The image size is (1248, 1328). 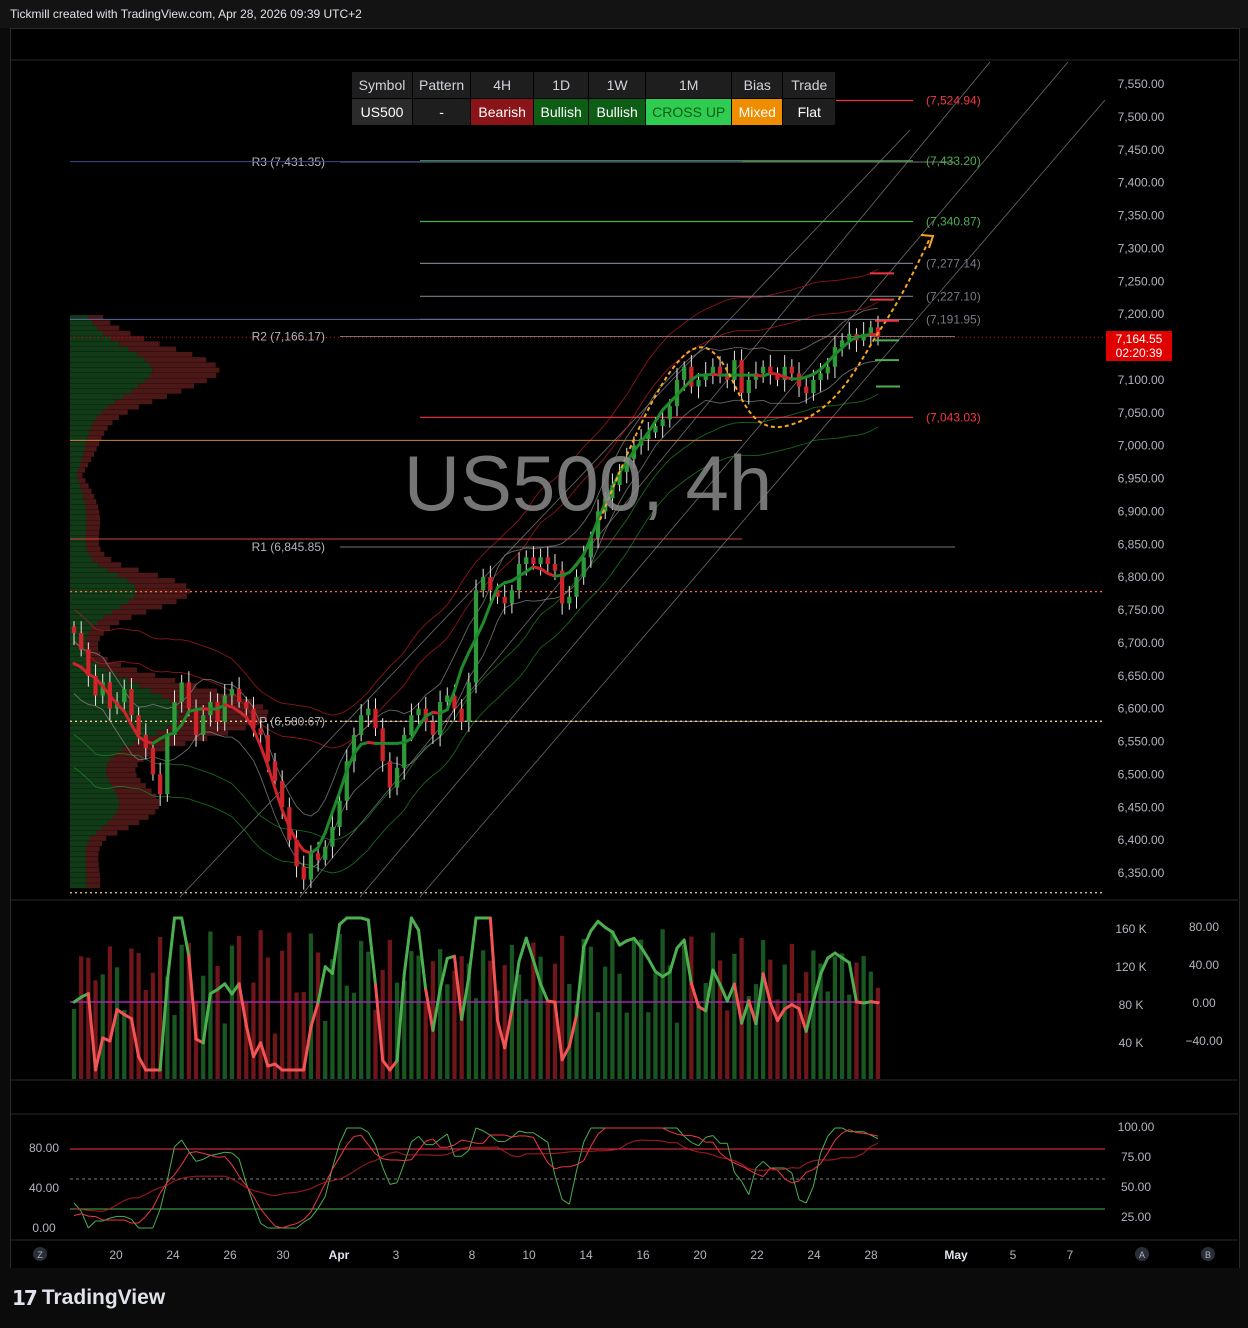 I want to click on x-tick-label: 10, so click(x=529, y=1255).